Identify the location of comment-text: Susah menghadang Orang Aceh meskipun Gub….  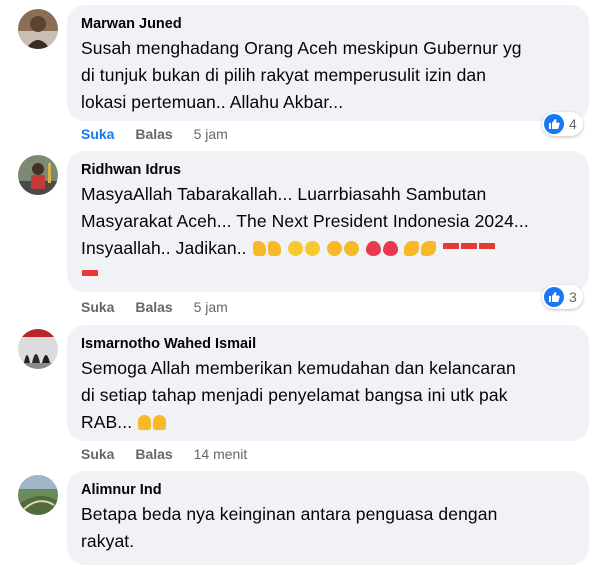
(301, 75).